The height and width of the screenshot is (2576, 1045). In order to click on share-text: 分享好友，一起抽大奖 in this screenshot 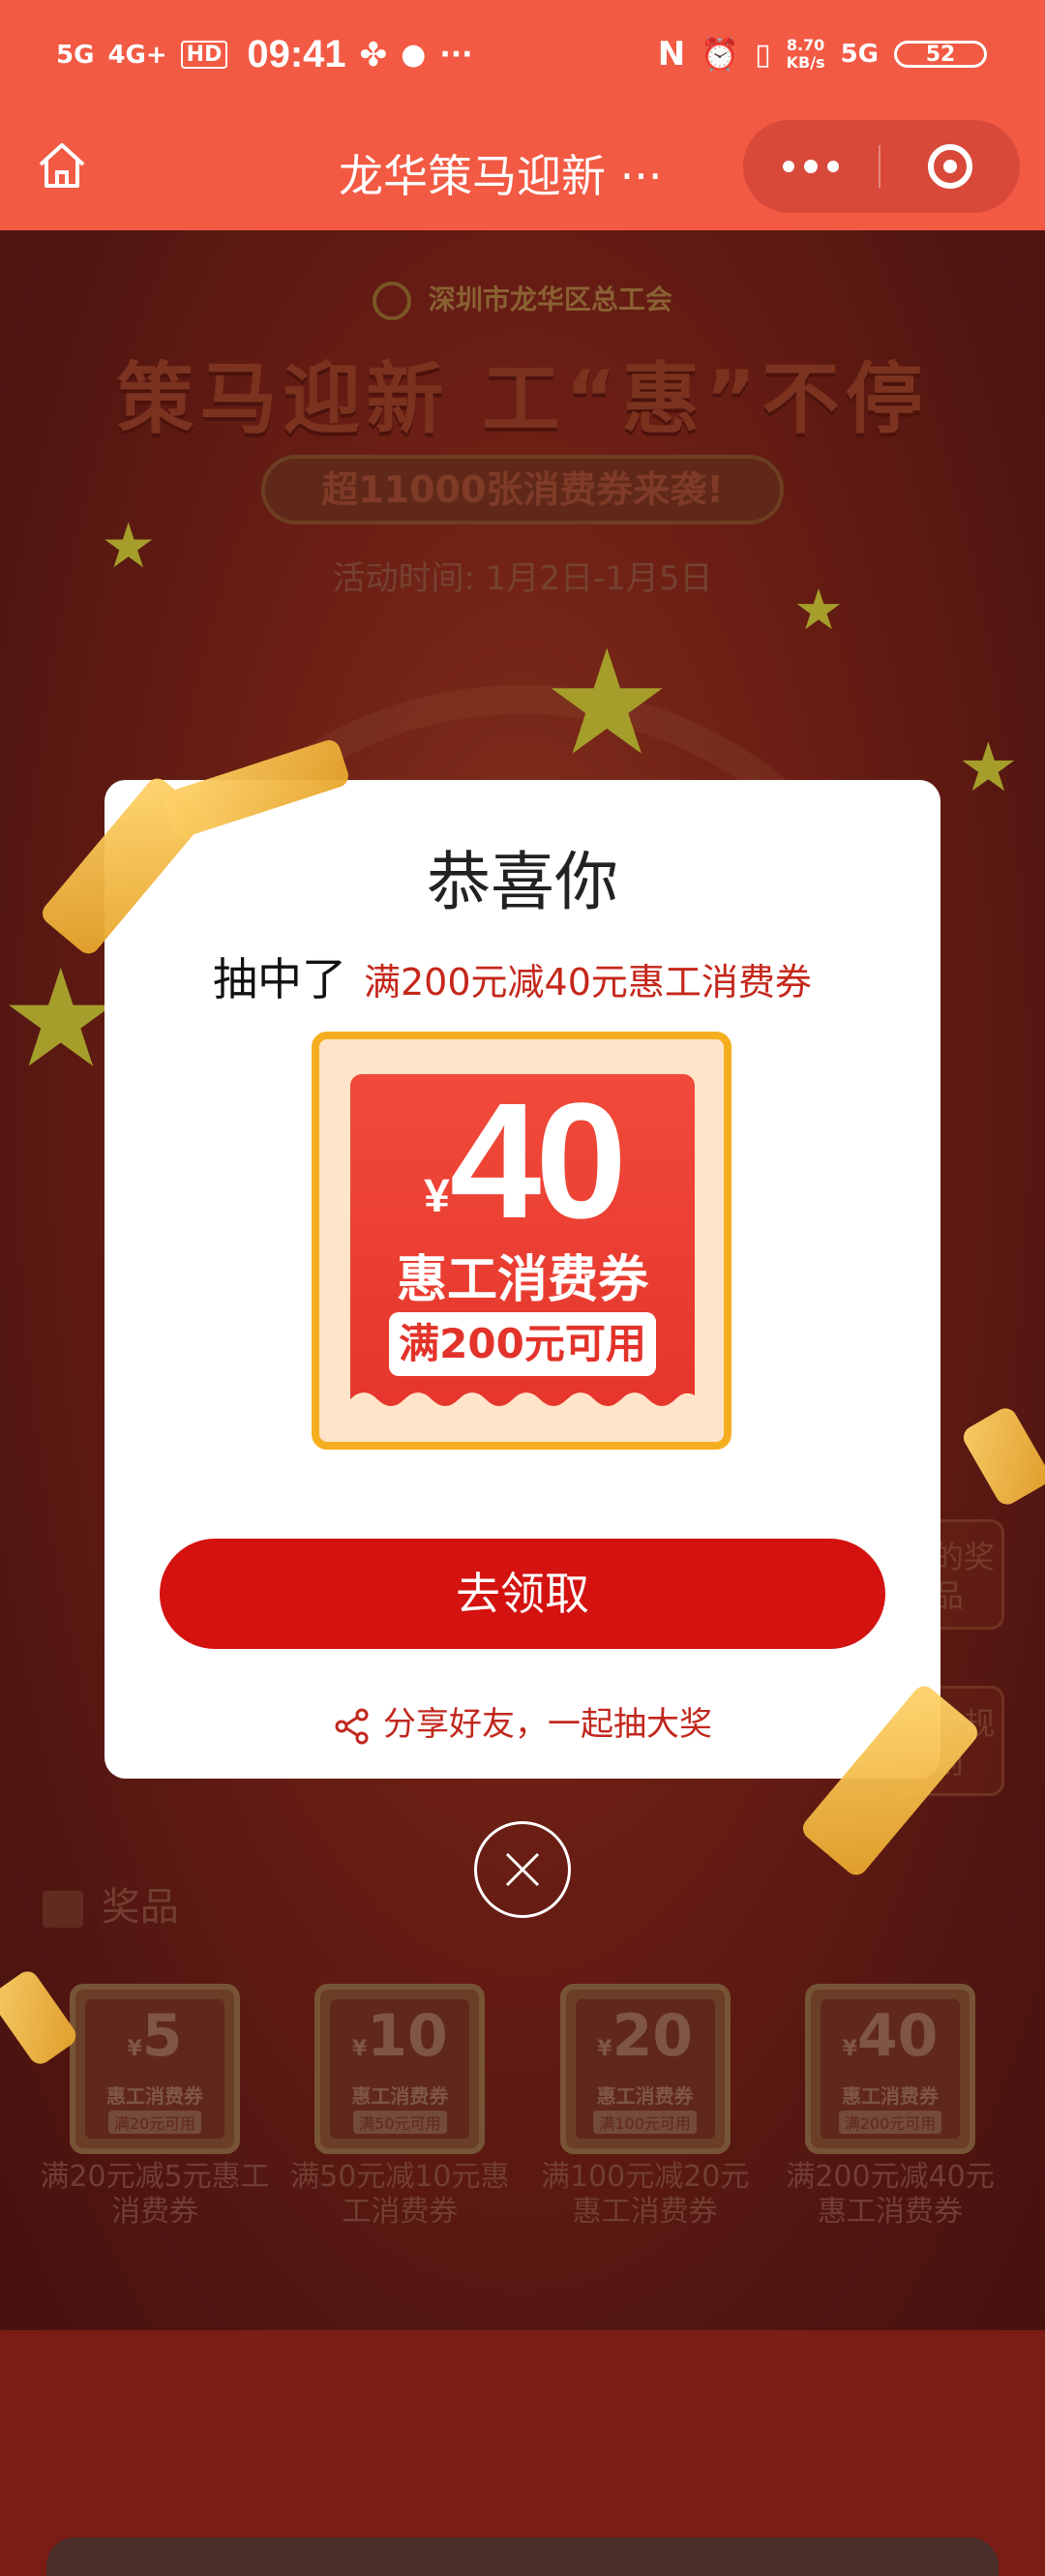, I will do `click(547, 1724)`.